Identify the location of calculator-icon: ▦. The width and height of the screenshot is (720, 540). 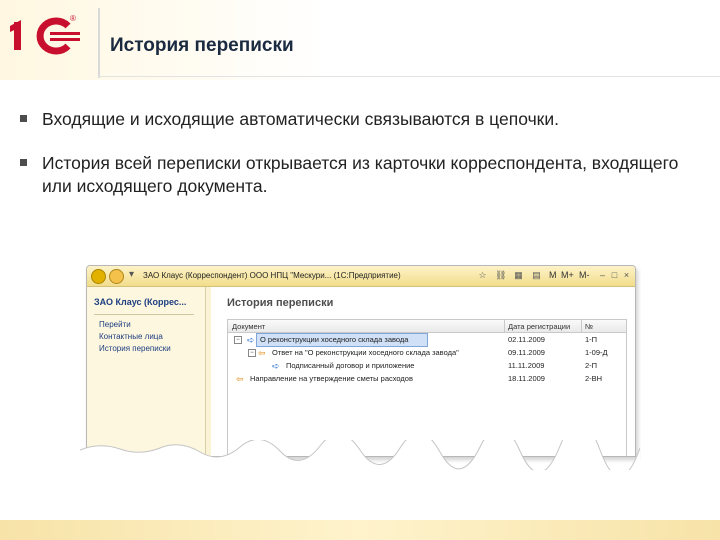
(518, 275).